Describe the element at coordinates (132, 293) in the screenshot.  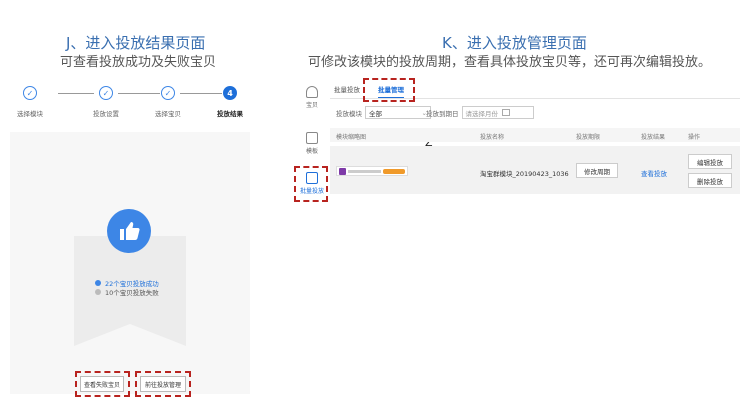
I see `fail-text: 10个宝贝投放失败` at that location.